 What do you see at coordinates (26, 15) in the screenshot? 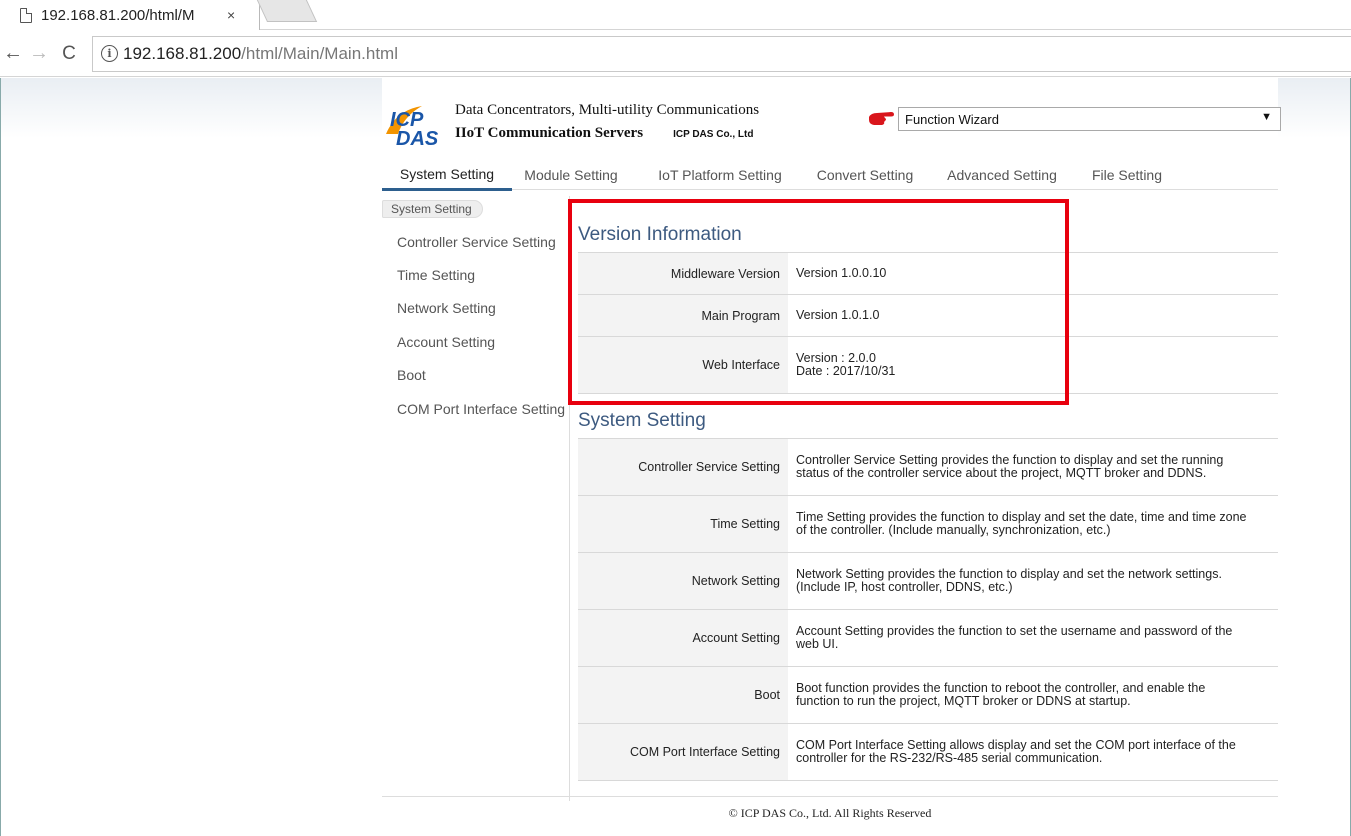
I see `document-icon` at bounding box center [26, 15].